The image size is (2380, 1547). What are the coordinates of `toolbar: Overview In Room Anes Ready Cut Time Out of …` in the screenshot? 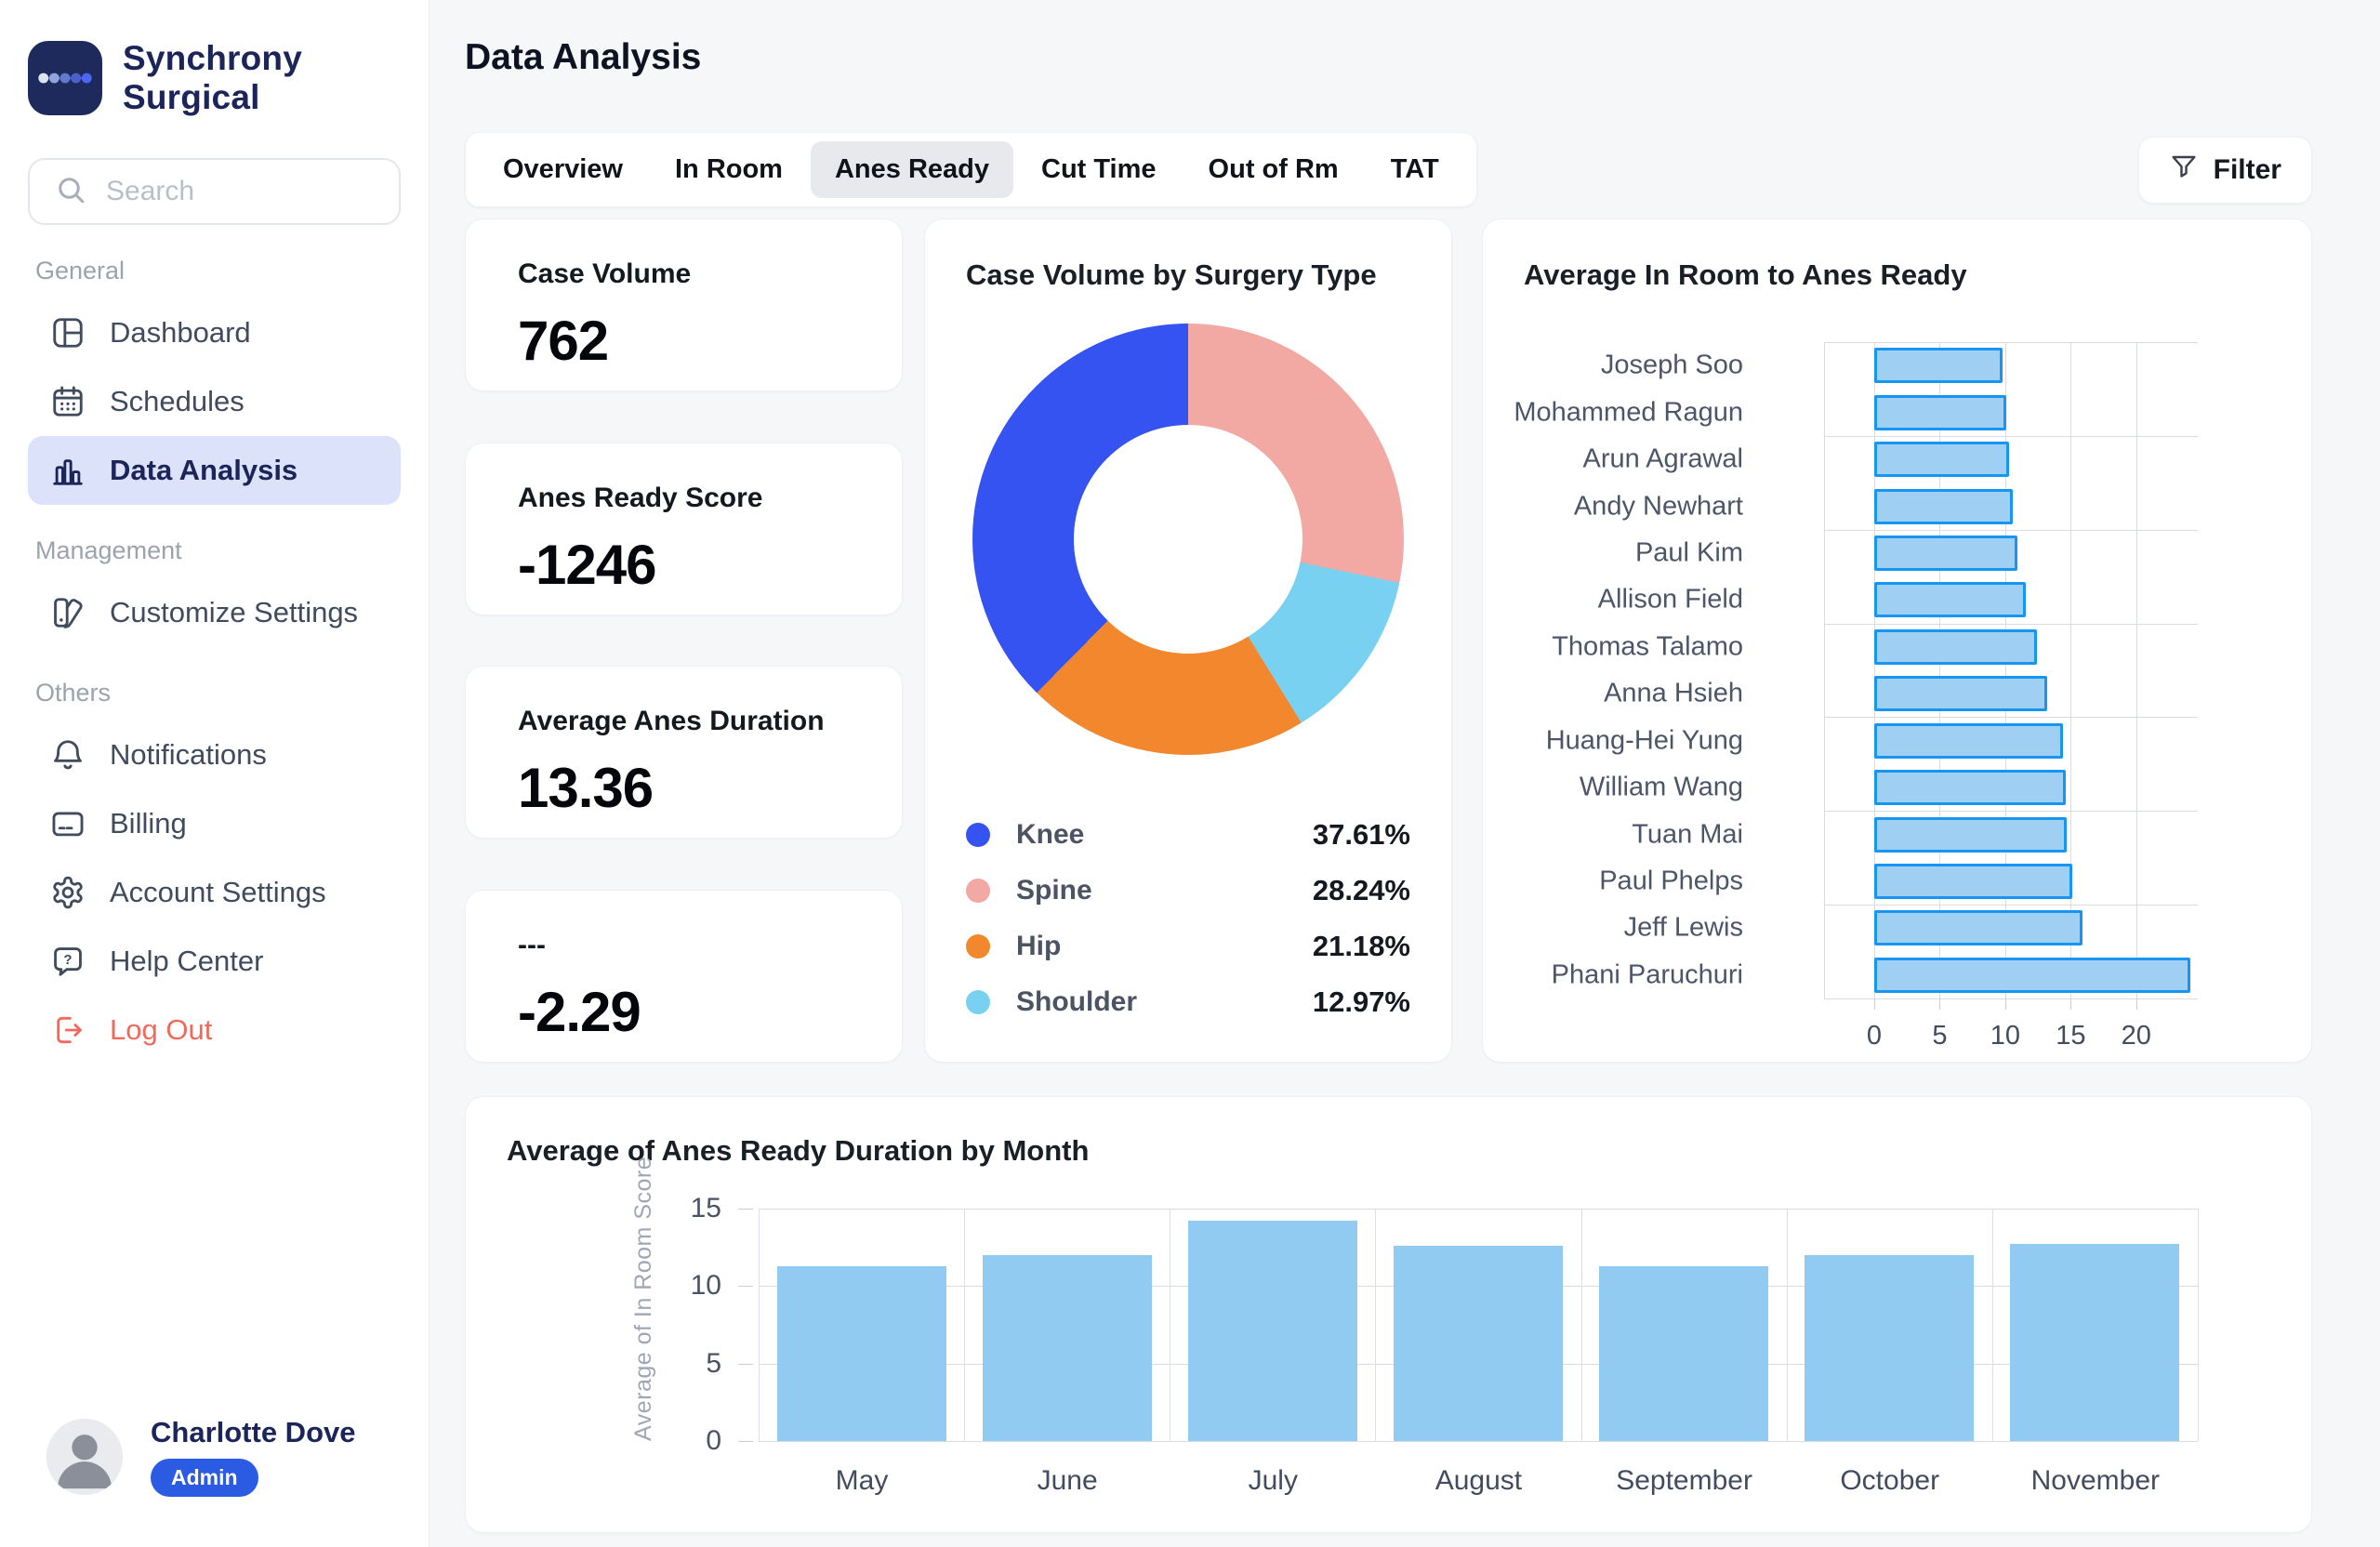 It's located at (1388, 169).